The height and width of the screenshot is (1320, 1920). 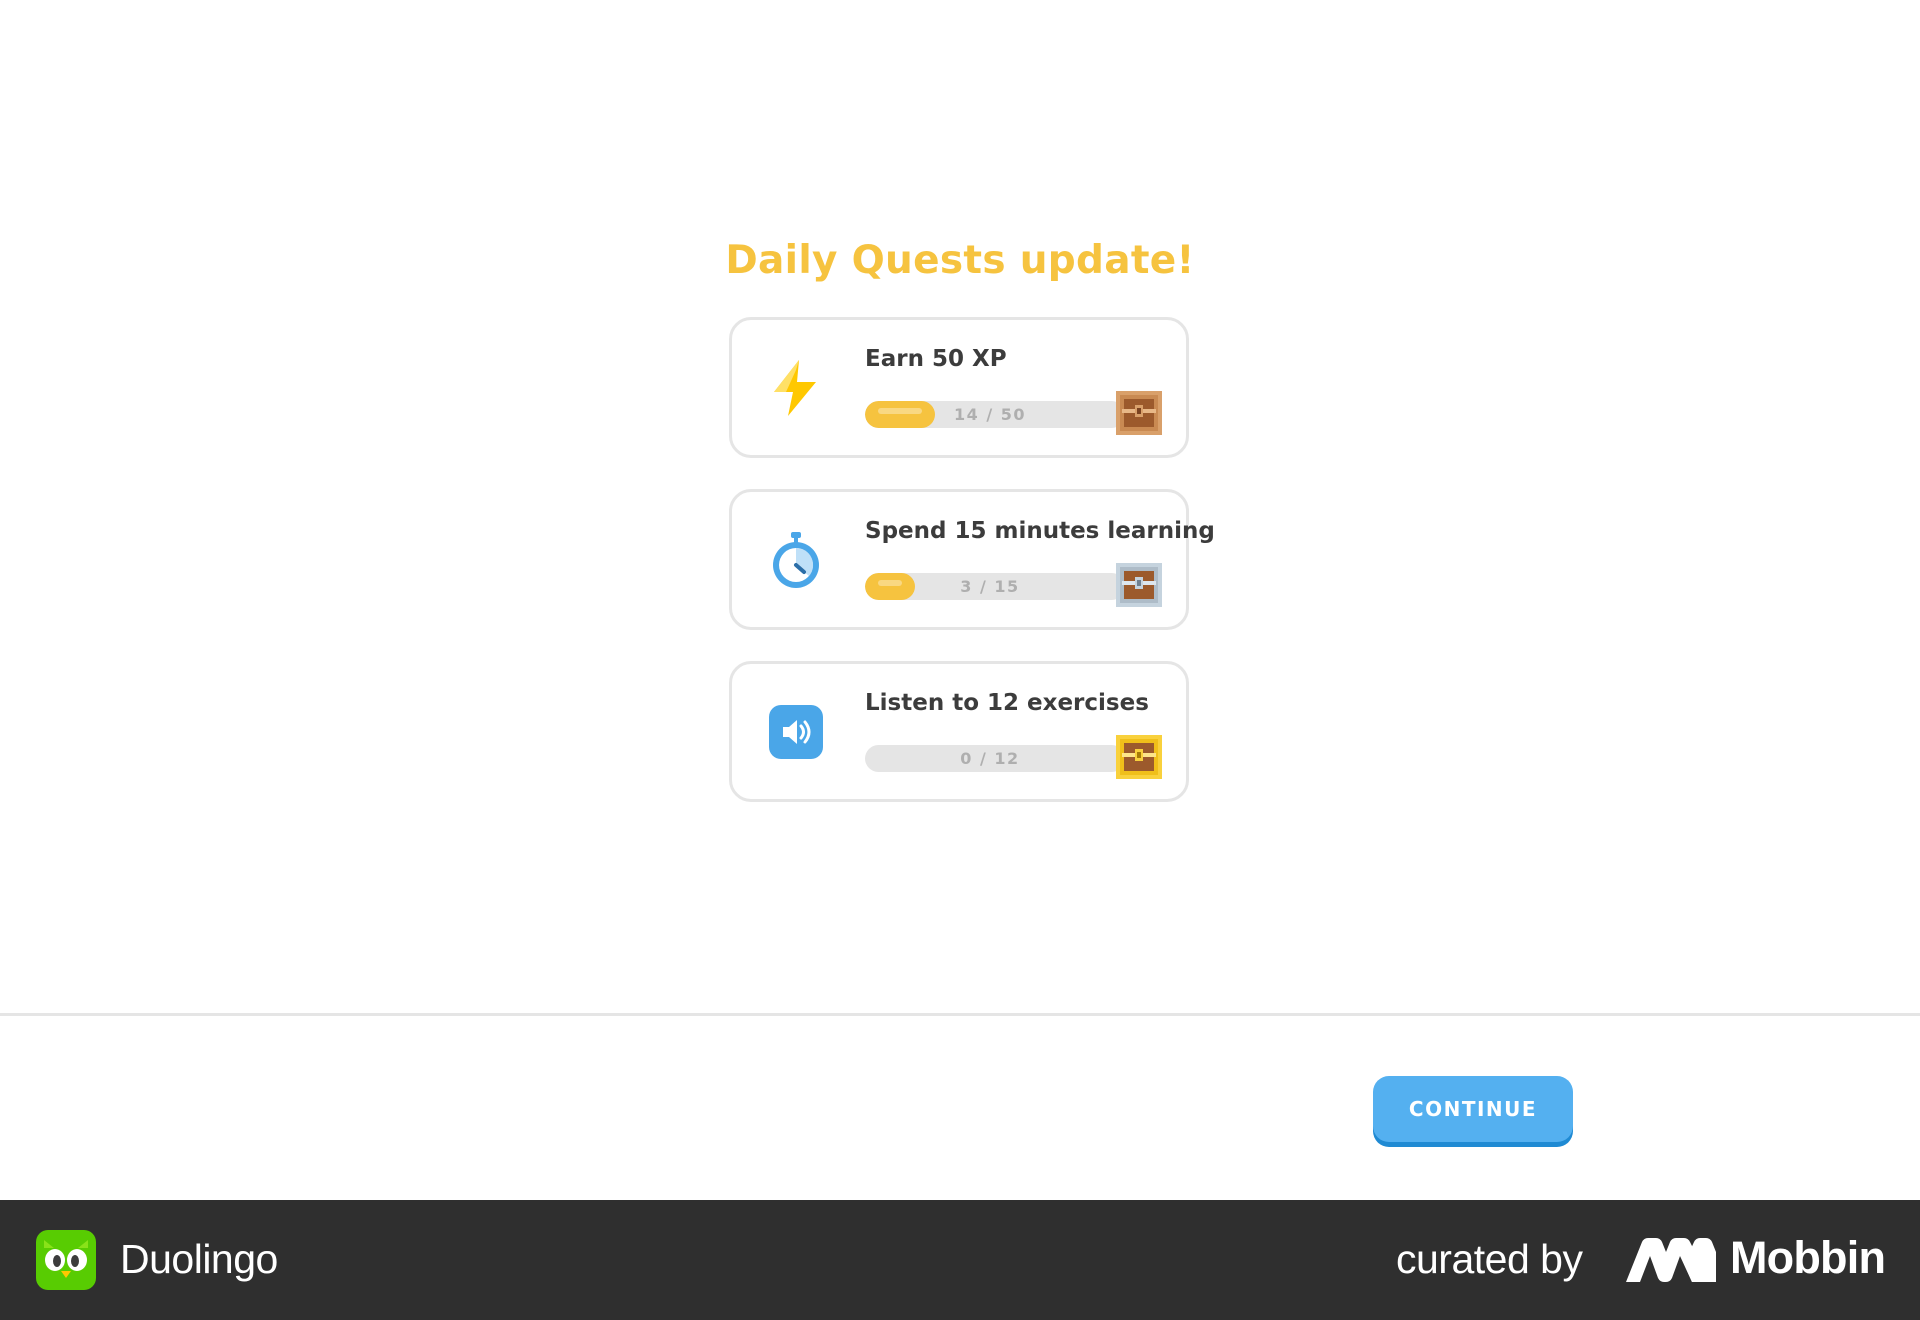 What do you see at coordinates (795, 388) in the screenshot?
I see `lightning-bolt-icon` at bounding box center [795, 388].